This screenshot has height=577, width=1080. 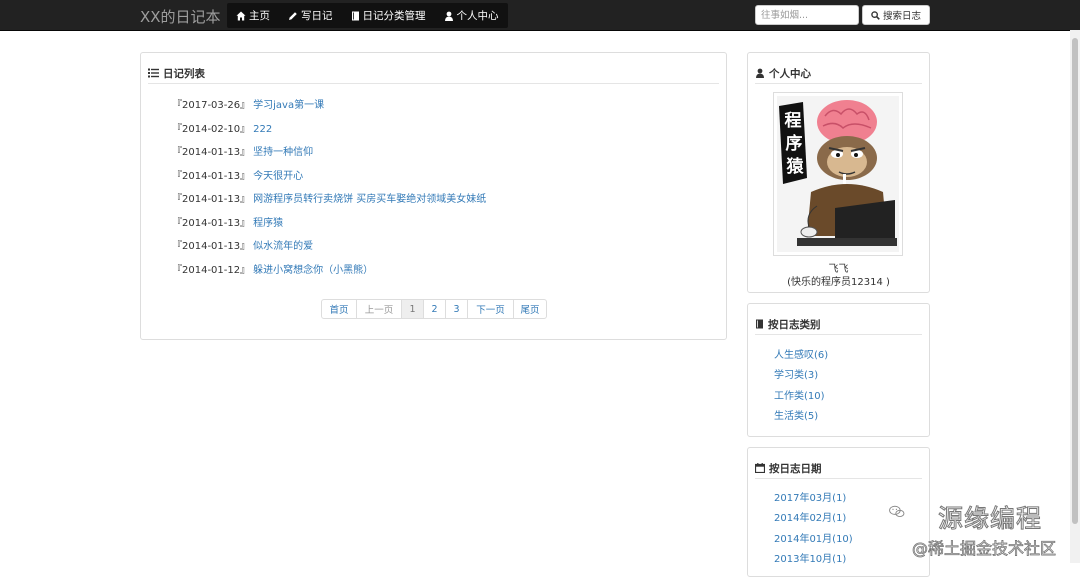 What do you see at coordinates (984, 549) in the screenshot?
I see `watermark-sub: @稀土掘金技术社区` at bounding box center [984, 549].